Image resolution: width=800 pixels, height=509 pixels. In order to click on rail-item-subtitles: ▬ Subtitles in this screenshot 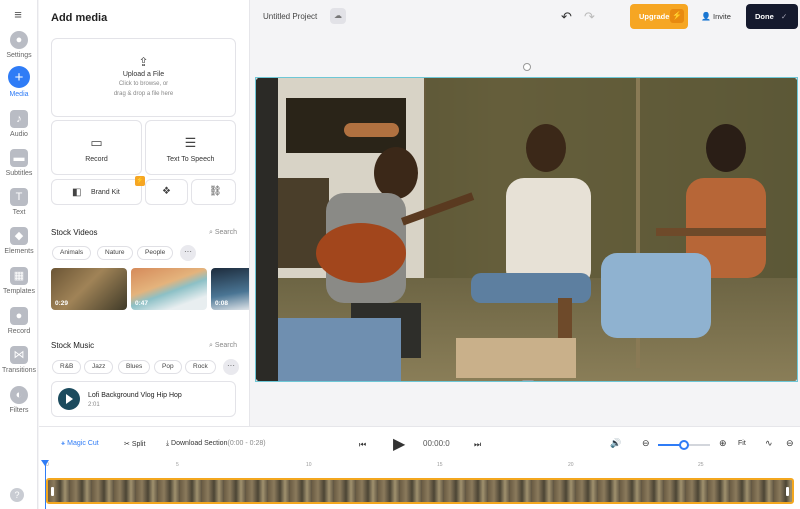, I will do `click(19, 163)`.